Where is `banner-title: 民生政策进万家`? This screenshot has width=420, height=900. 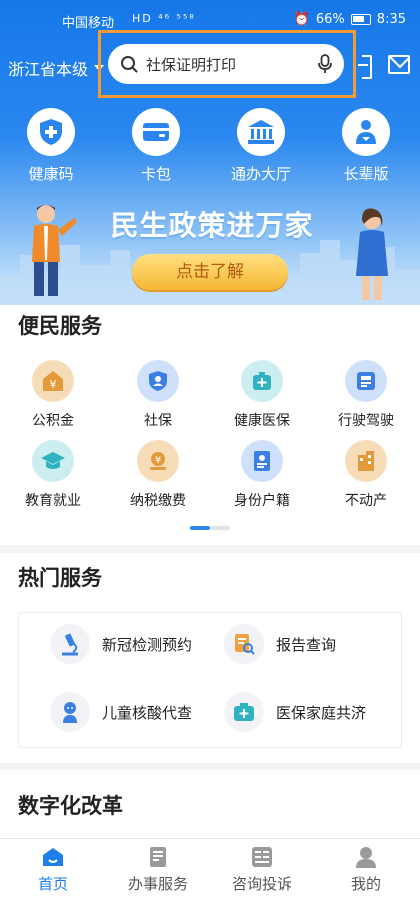 banner-title: 民生政策进万家 is located at coordinates (212, 225).